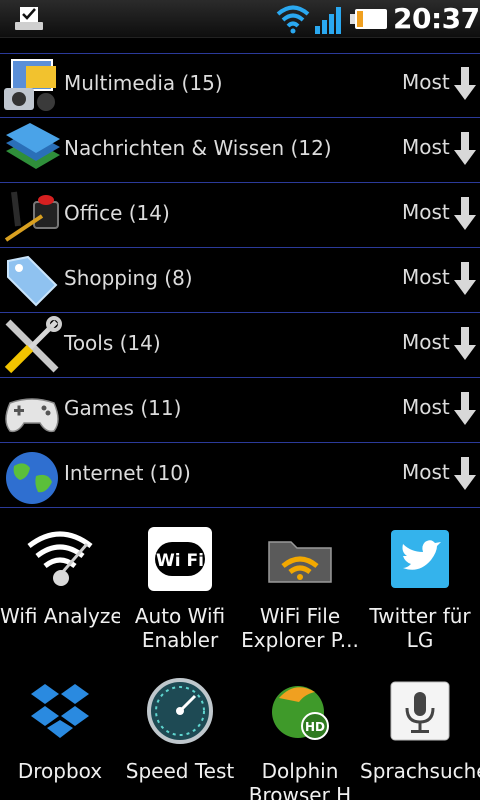 The height and width of the screenshot is (800, 480). Describe the element at coordinates (180, 628) in the screenshot. I see `app-label: Auto Wifi Enabler` at that location.